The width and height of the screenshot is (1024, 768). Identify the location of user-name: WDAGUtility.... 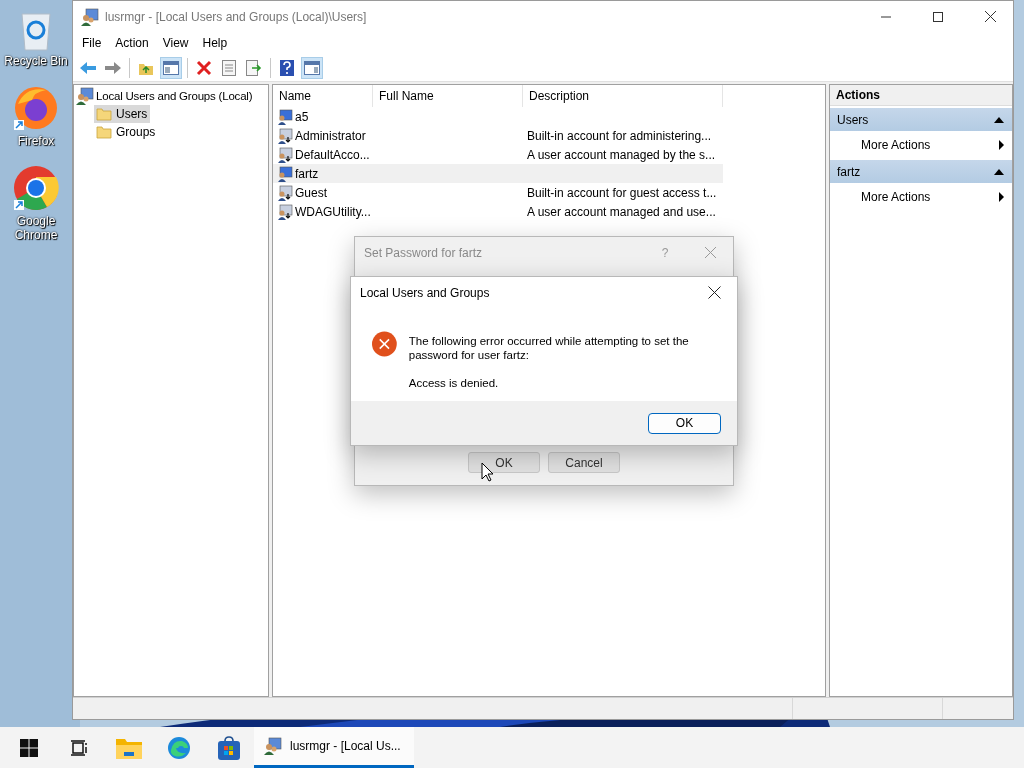
(333, 211).